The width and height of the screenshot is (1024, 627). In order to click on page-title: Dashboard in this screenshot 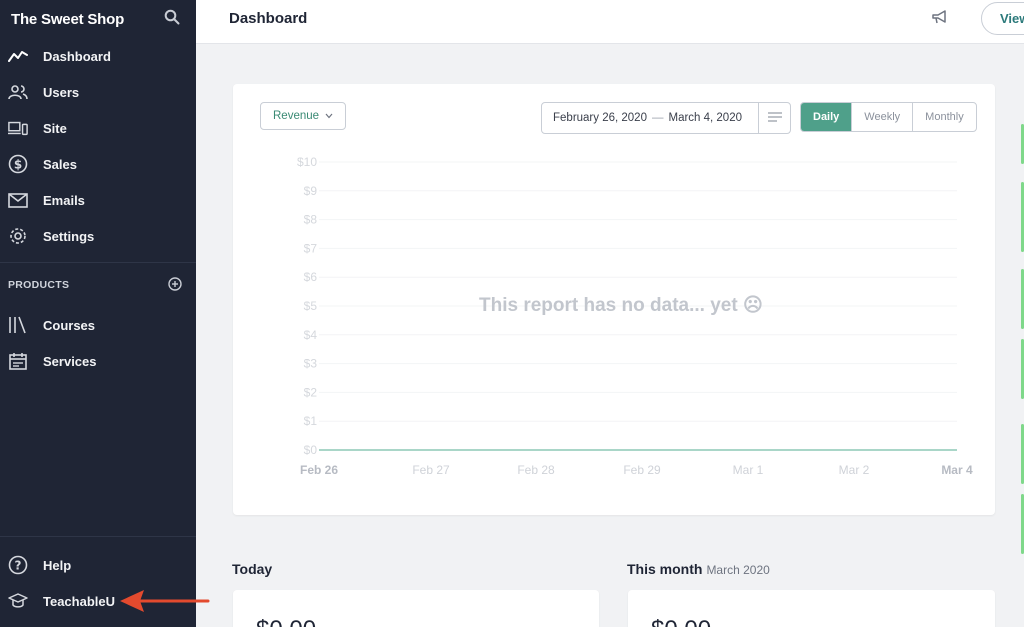, I will do `click(268, 18)`.